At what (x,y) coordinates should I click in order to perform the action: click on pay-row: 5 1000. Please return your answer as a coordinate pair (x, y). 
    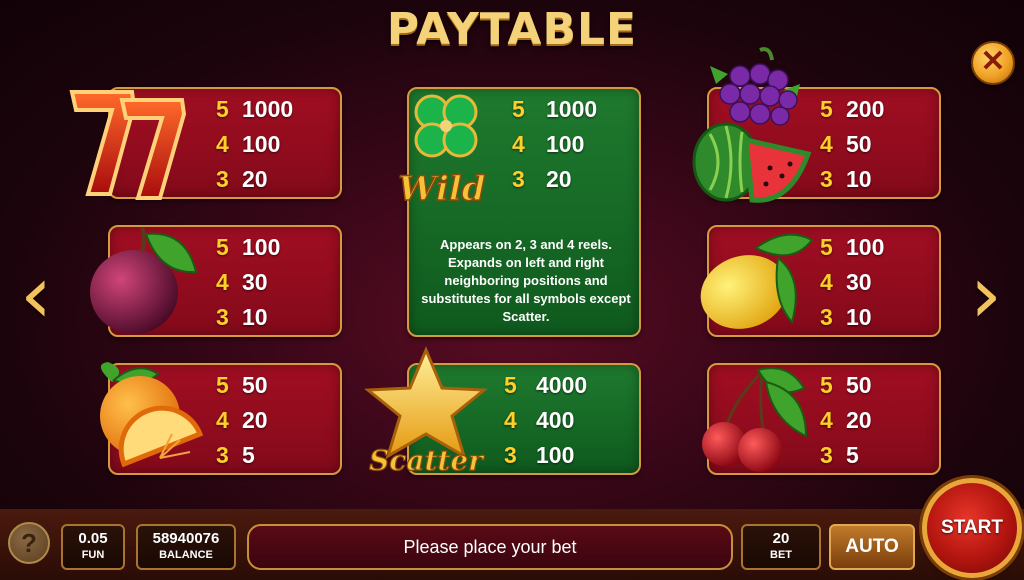
    Looking at the image, I should click on (254, 109).